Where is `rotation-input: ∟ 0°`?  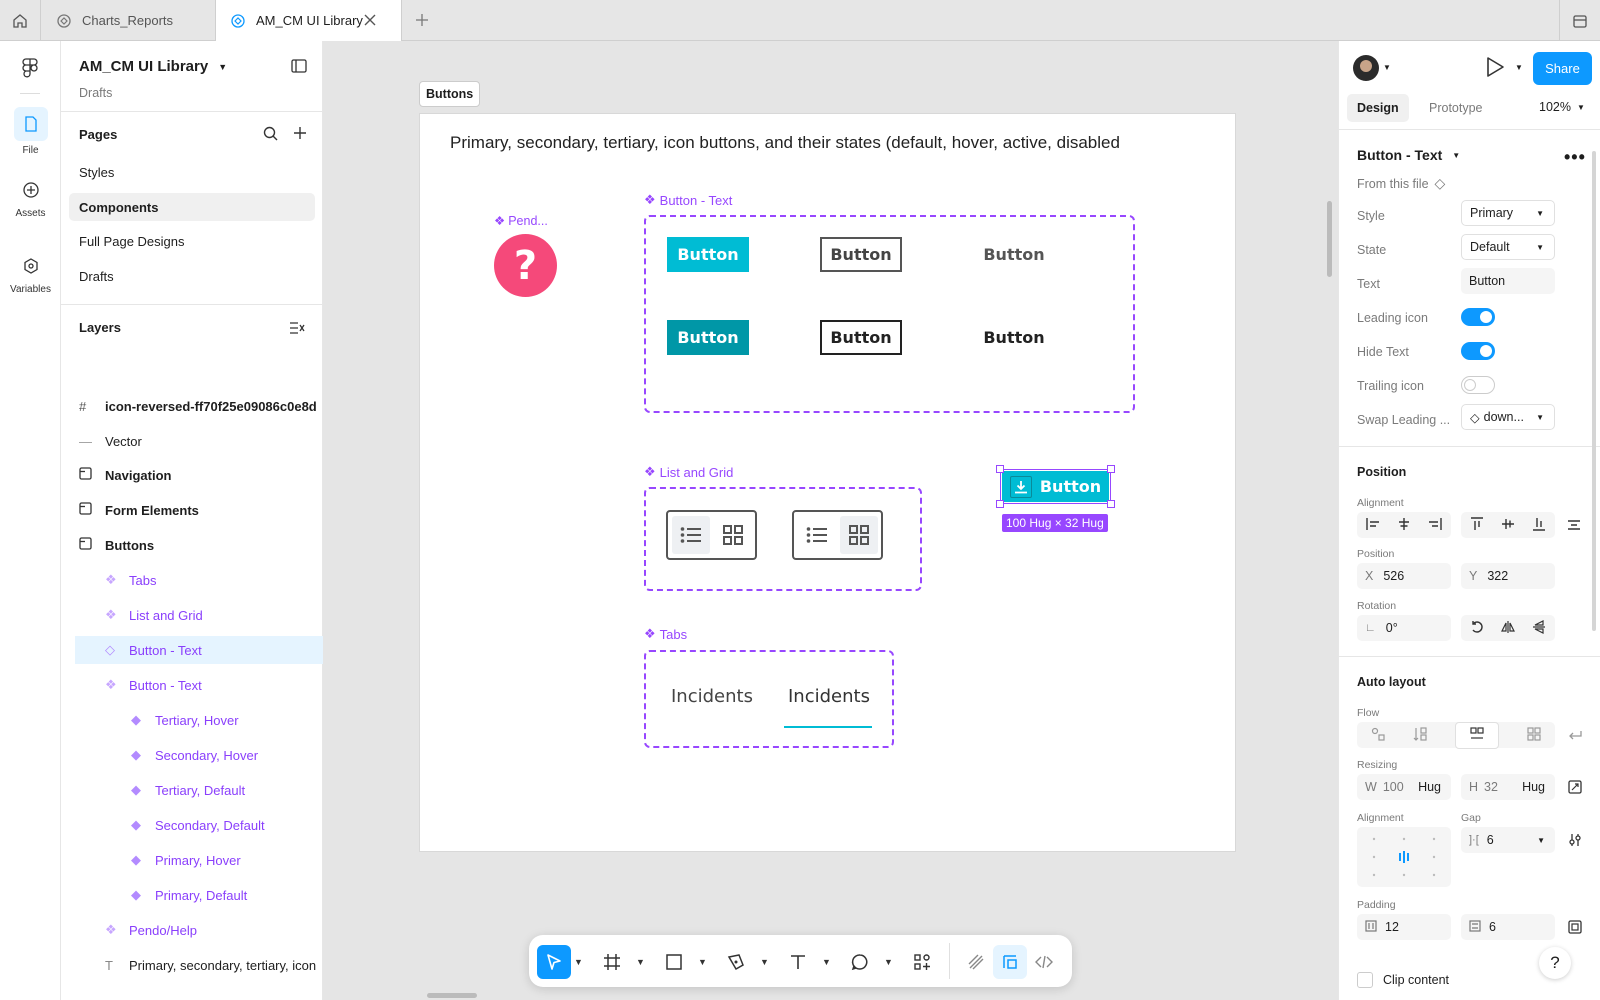
rotation-input: ∟ 0° is located at coordinates (1404, 628).